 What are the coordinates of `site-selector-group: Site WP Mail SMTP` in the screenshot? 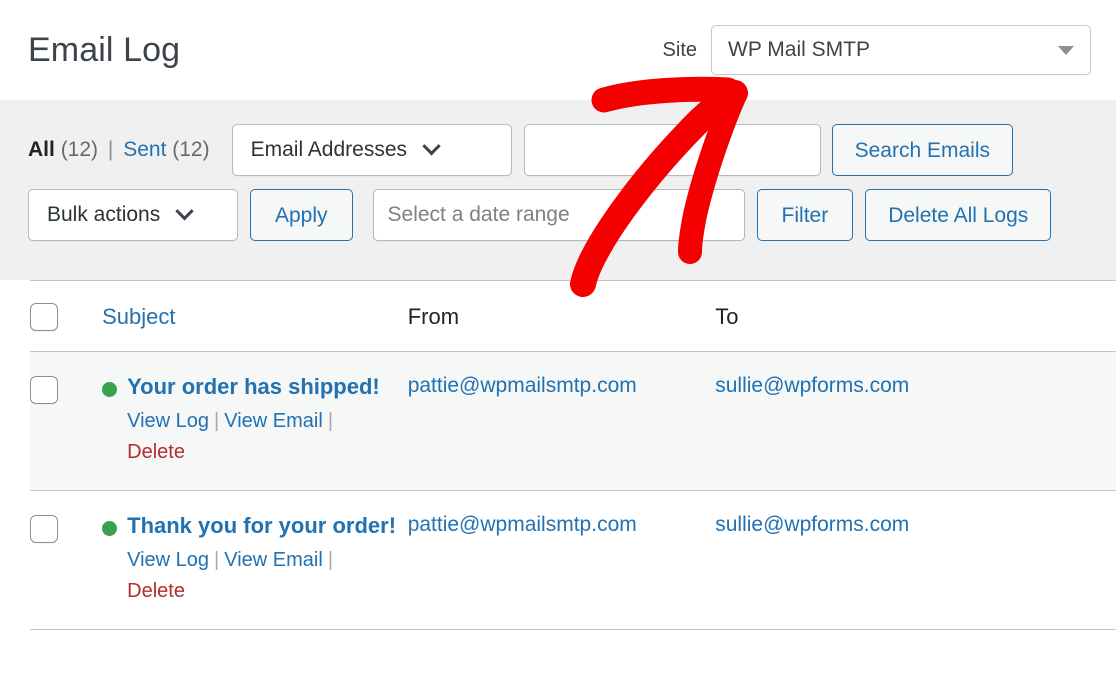 It's located at (877, 50).